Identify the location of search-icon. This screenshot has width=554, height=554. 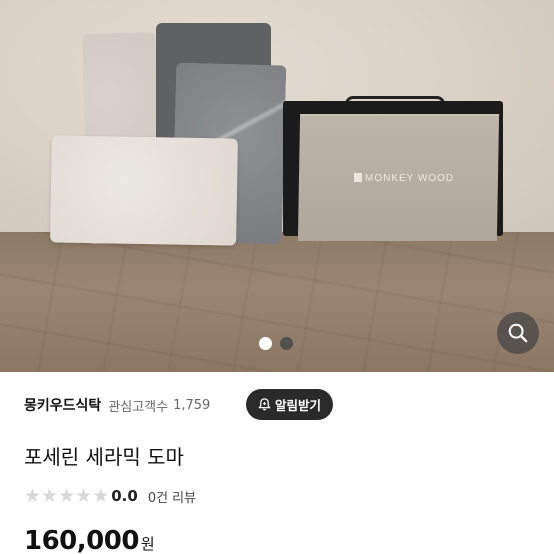
(518, 333).